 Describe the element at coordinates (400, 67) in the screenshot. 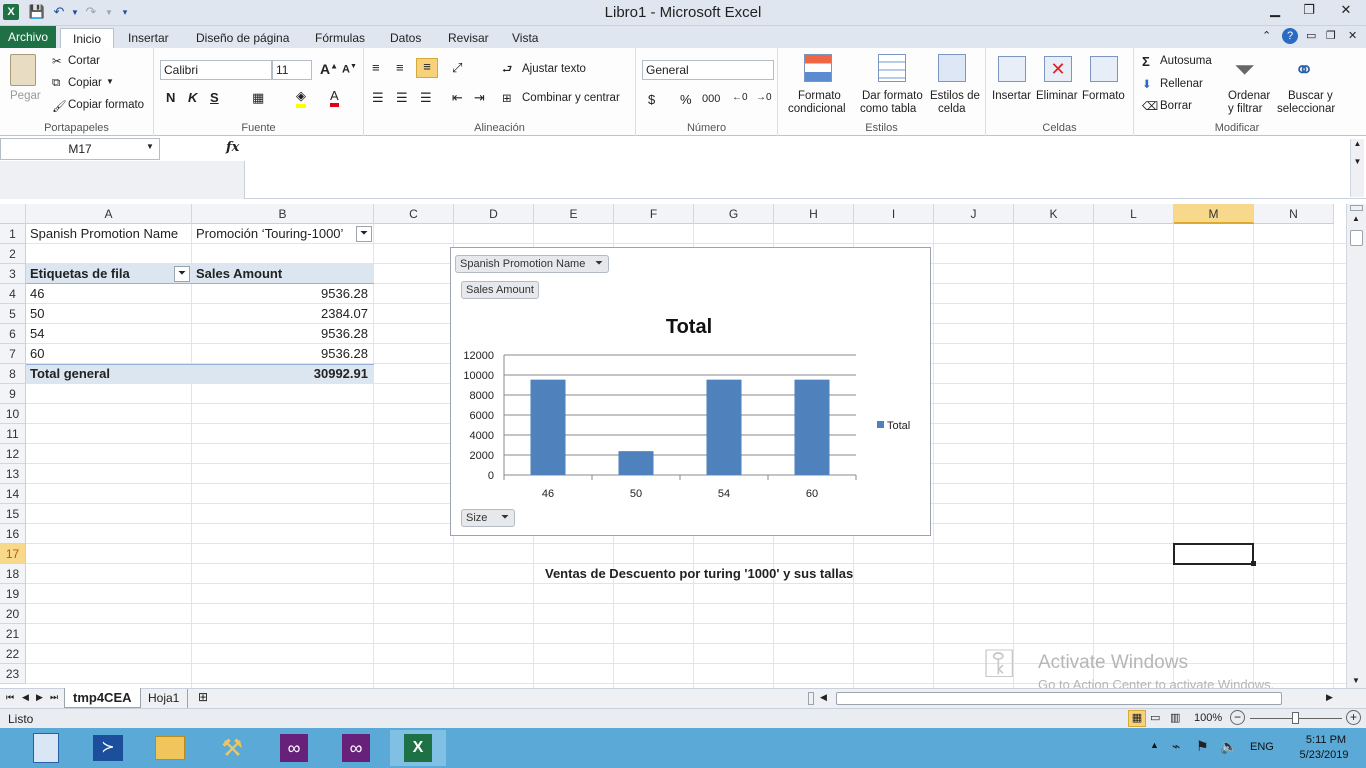

I see `align-middle-icon: ≡` at that location.